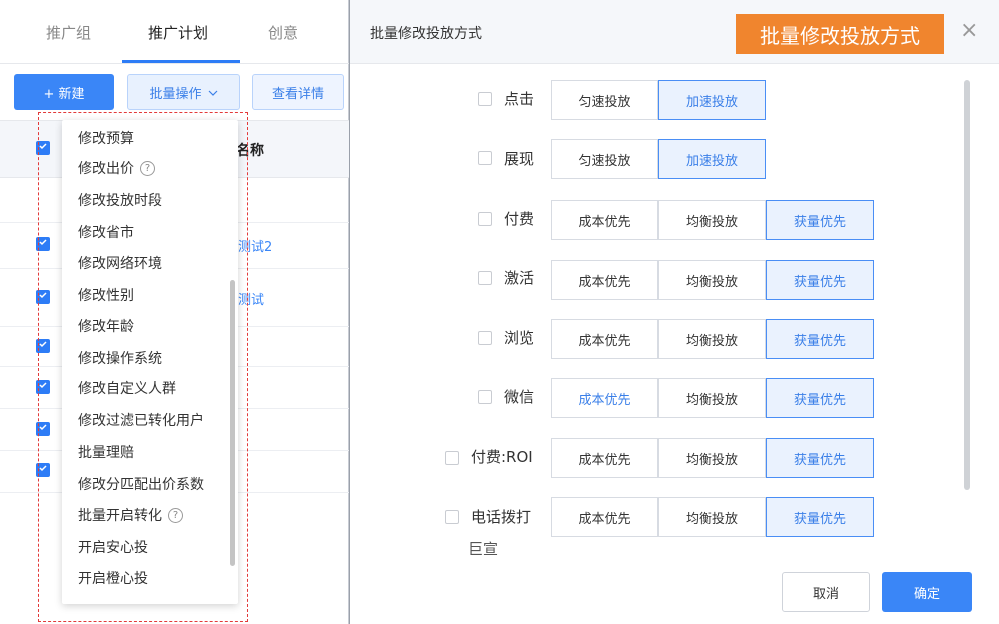 The image size is (999, 624). I want to click on menu-item-os: 修改操作系统, so click(120, 358).